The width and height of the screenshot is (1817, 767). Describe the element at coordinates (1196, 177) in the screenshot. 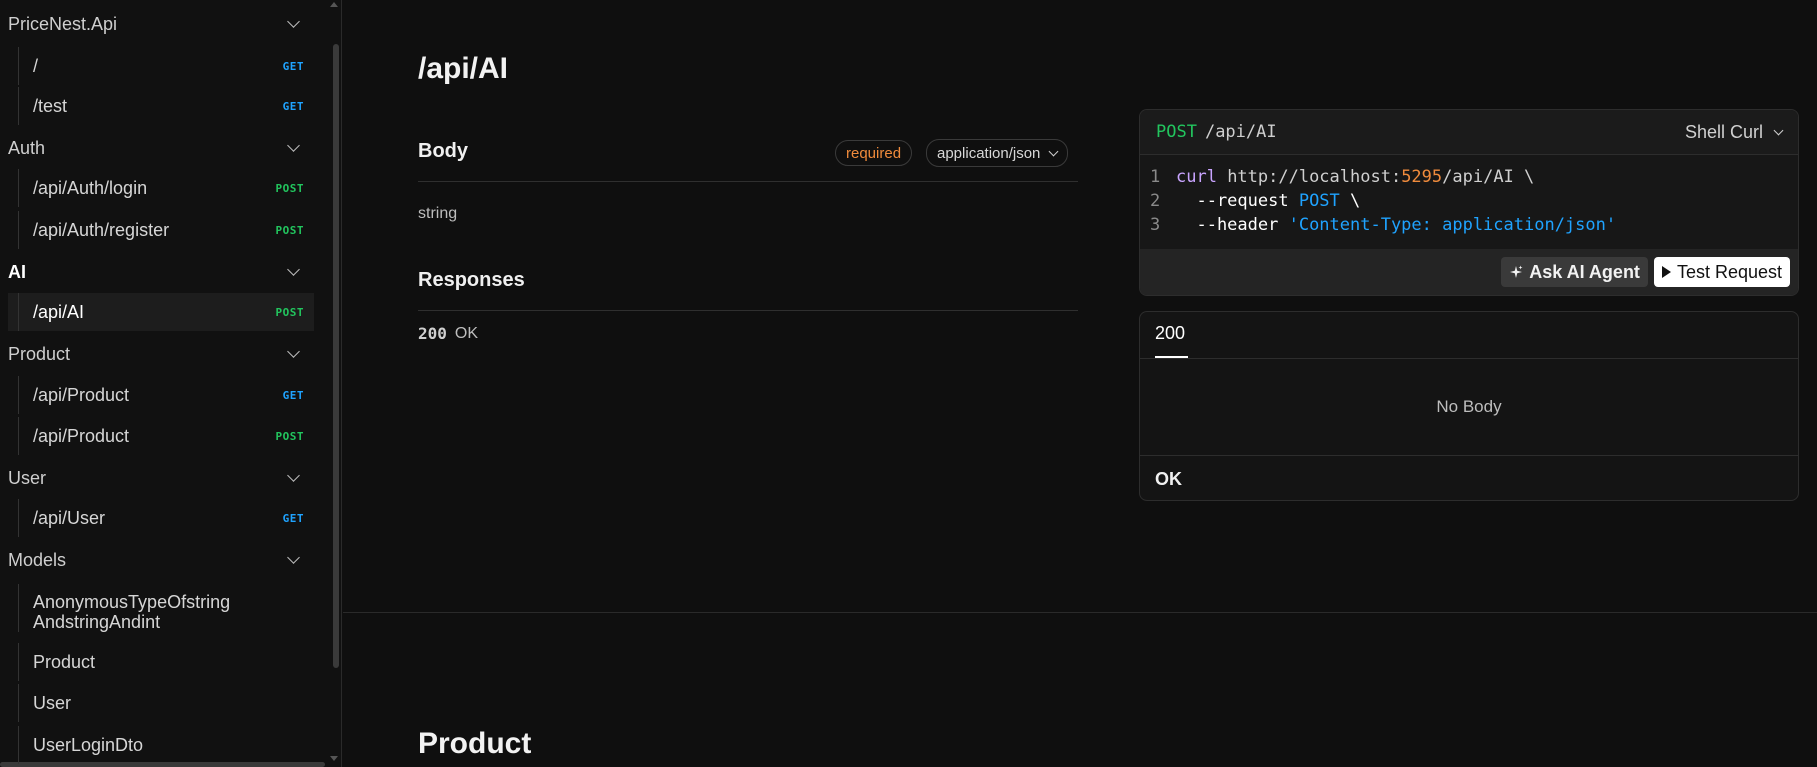

I see `code-command: curl` at that location.